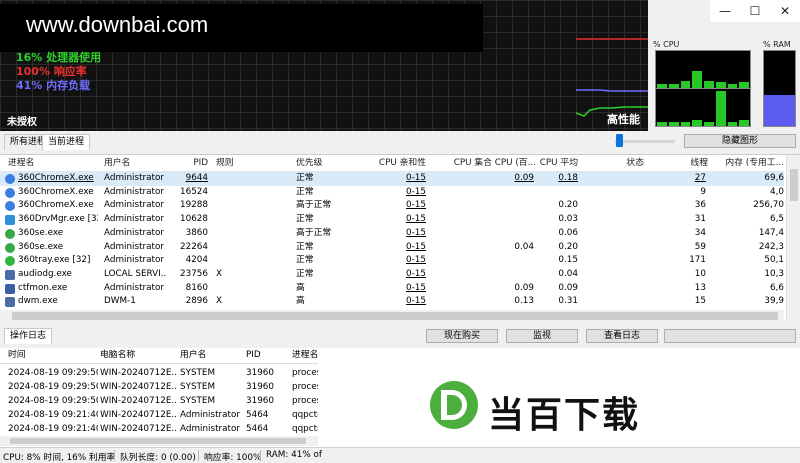 The image size is (800, 463). I want to click on process-memory: 69,6, so click(774, 178).